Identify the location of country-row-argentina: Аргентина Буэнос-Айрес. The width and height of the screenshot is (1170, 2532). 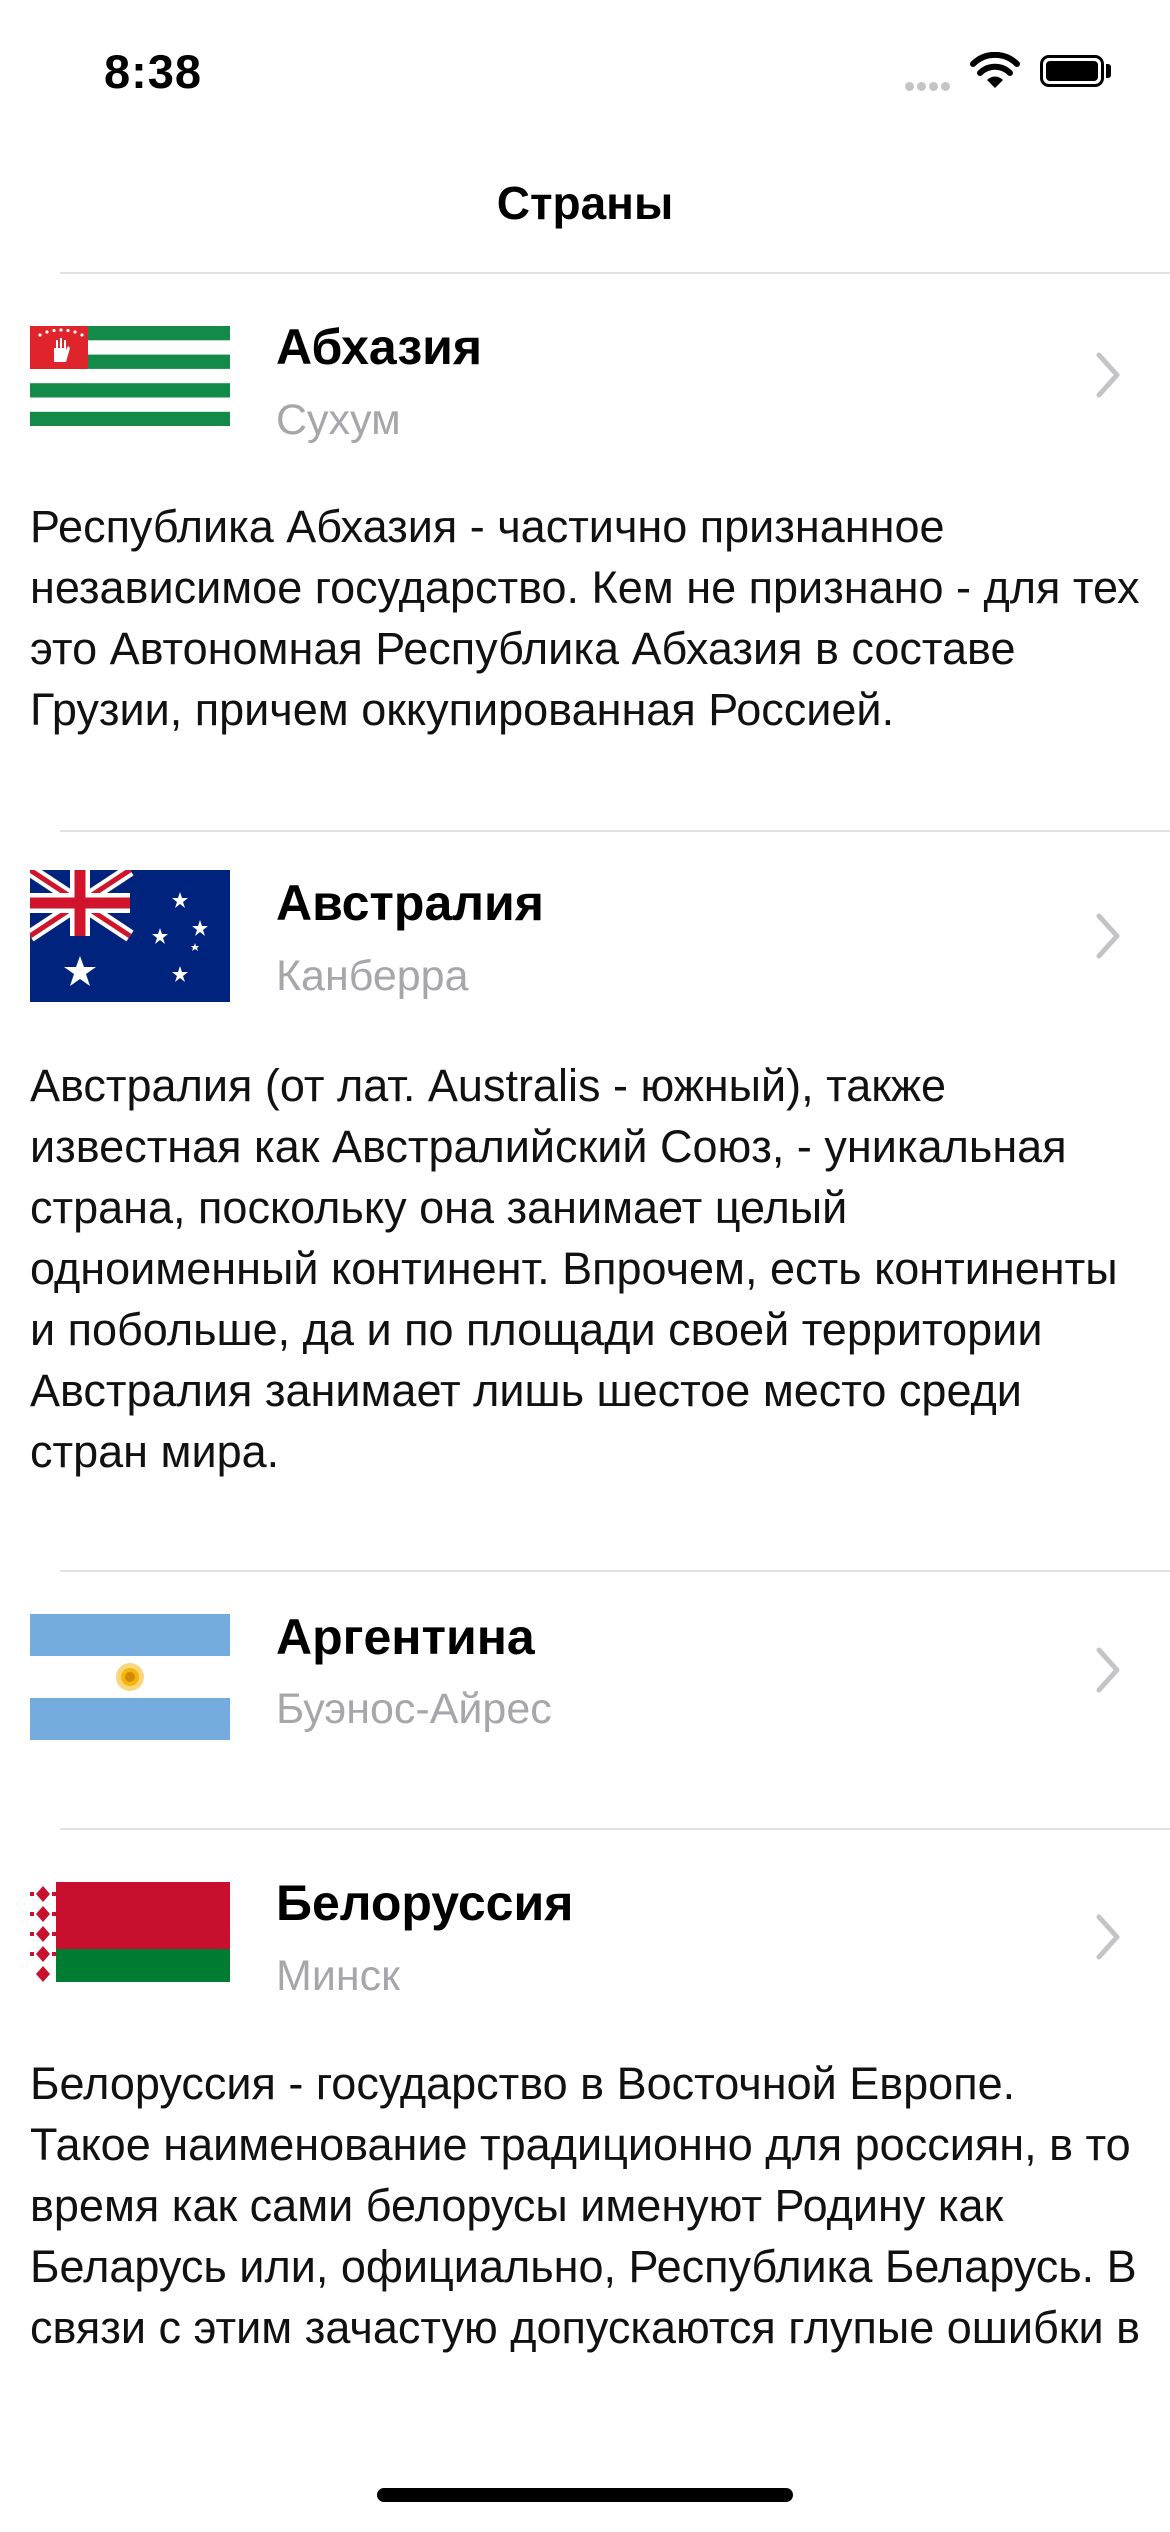
(585, 1668).